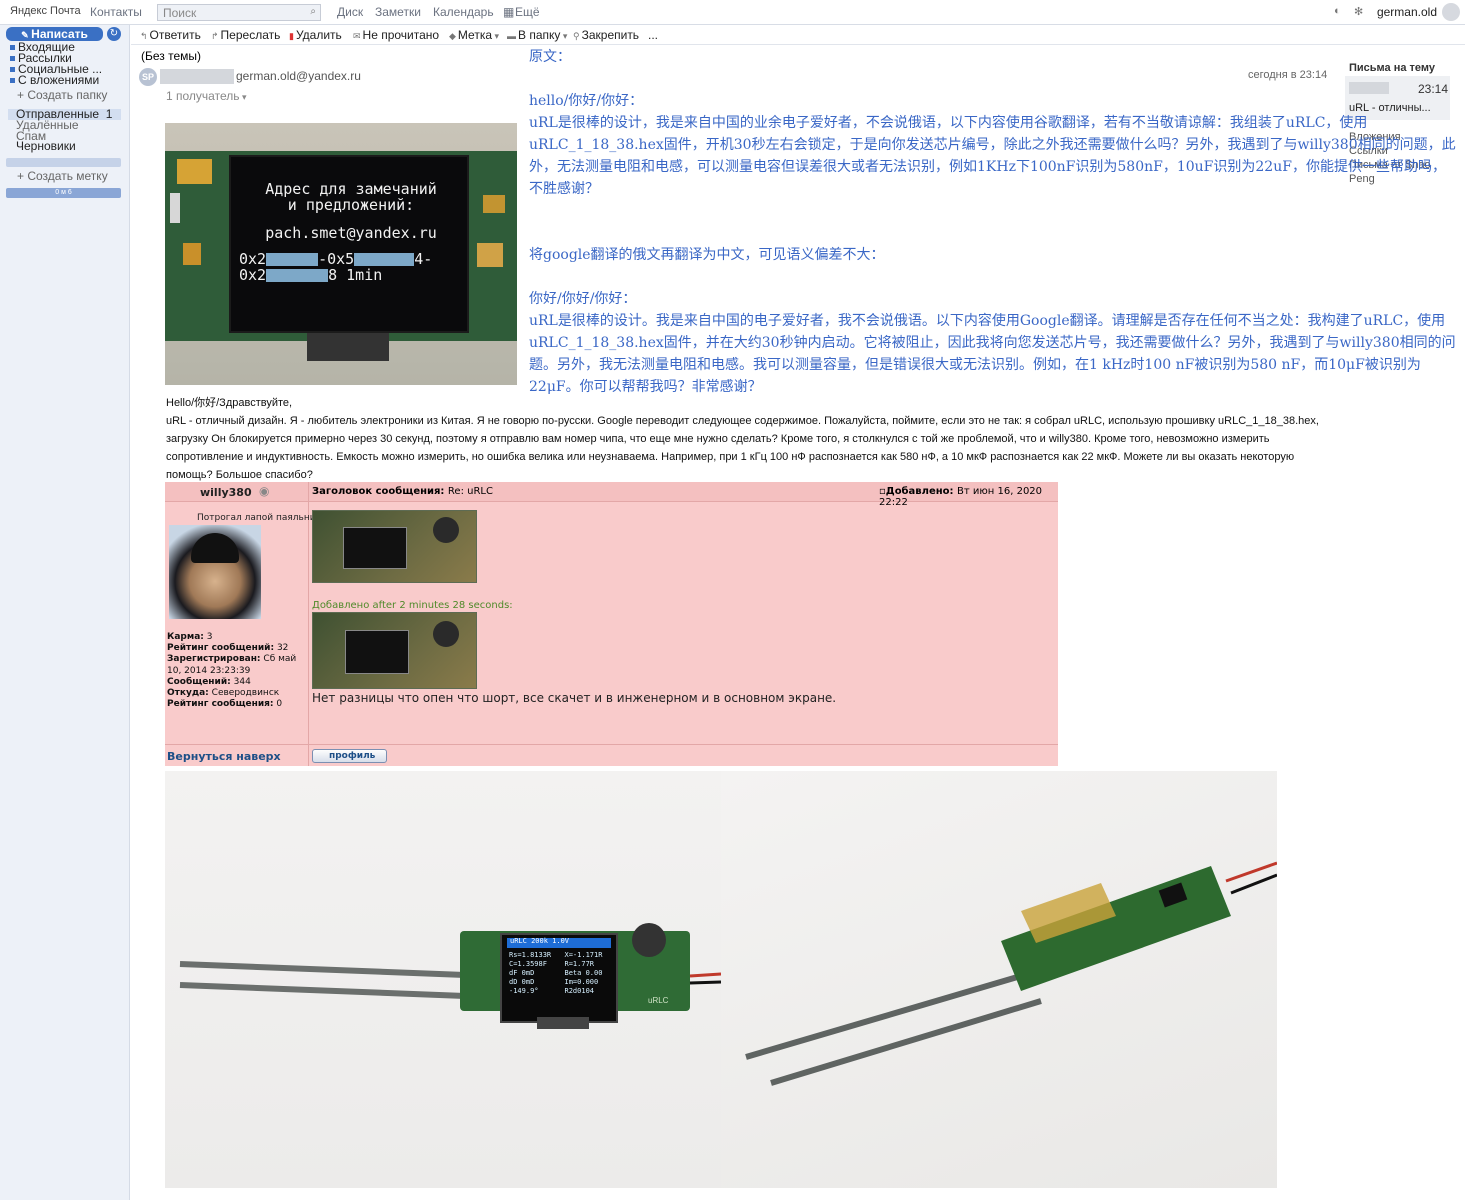 Image resolution: width=1465 pixels, height=1200 pixels. What do you see at coordinates (423, 259) in the screenshot?
I see `oled-line: 4-` at bounding box center [423, 259].